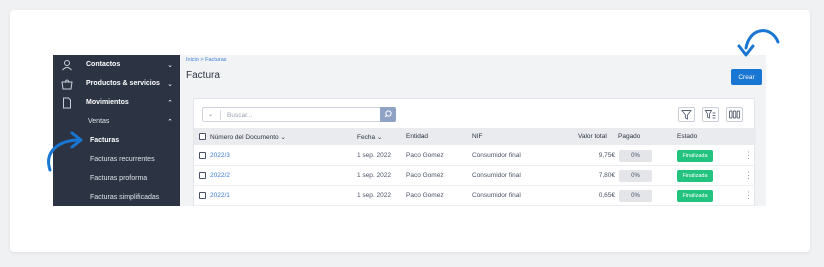 Image resolution: width=824 pixels, height=267 pixels. Describe the element at coordinates (220, 195) in the screenshot. I see `document-link: 2022/1` at that location.